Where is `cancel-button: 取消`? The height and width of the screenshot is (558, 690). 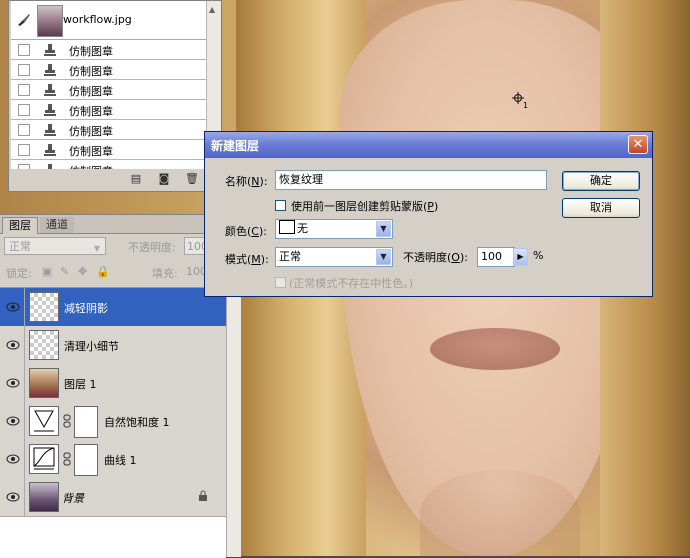
cancel-button: 取消 is located at coordinates (601, 208).